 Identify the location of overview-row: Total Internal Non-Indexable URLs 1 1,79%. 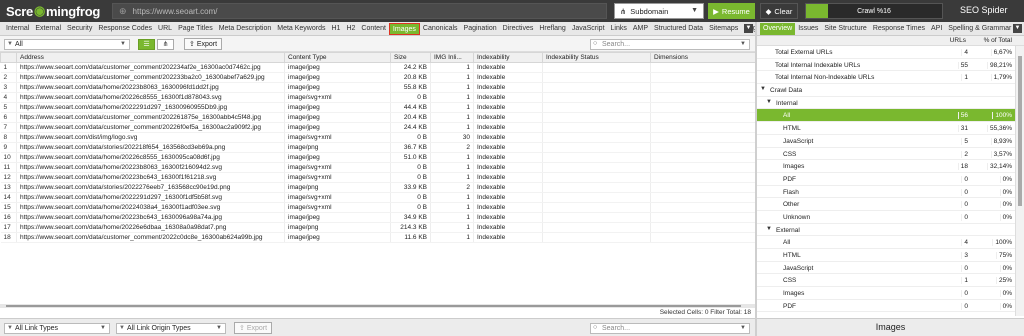
(890, 78).